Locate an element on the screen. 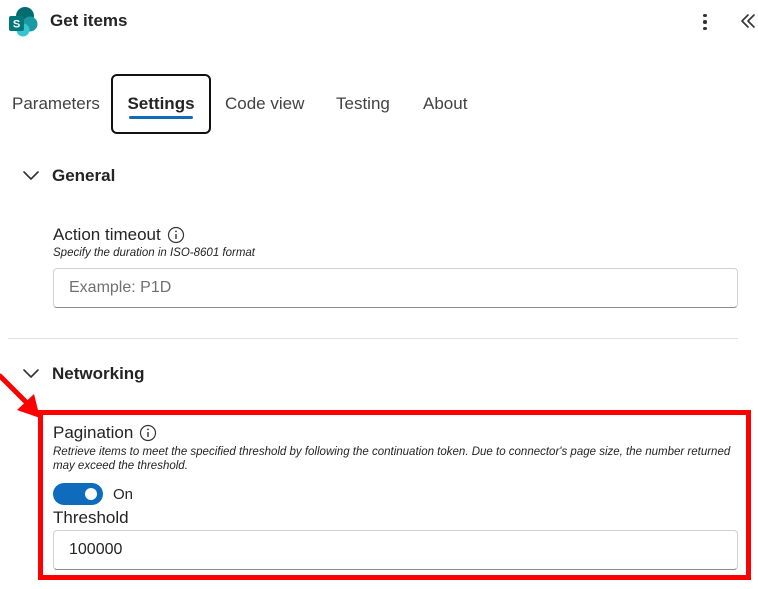 The image size is (758, 589). action-timeout-label-text: Action timeout is located at coordinates (107, 234).